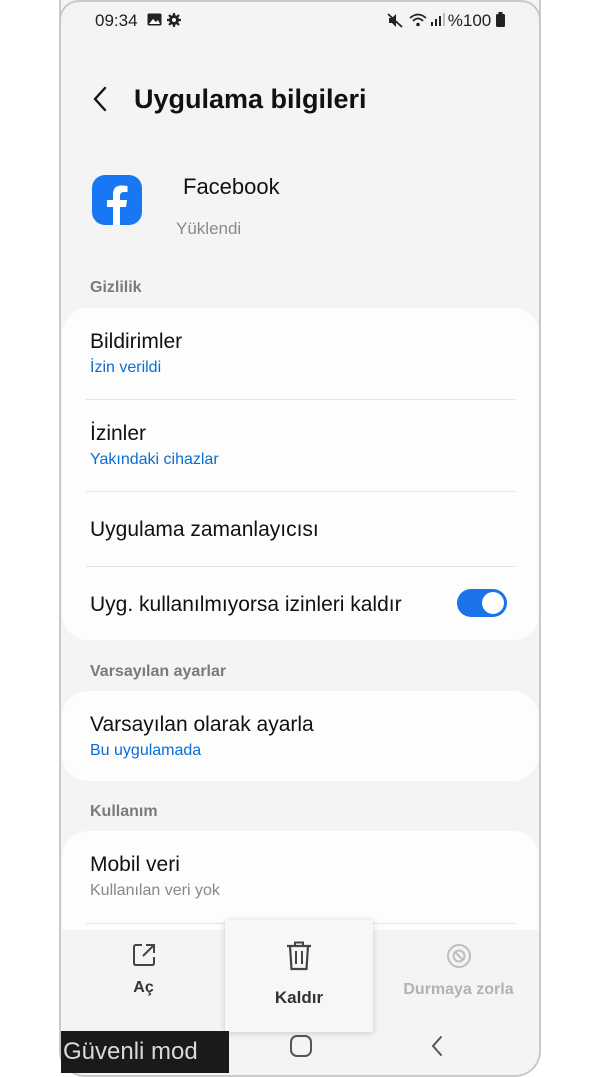 The width and height of the screenshot is (600, 1077). Describe the element at coordinates (143, 987) in the screenshot. I see `open-label: Aç` at that location.